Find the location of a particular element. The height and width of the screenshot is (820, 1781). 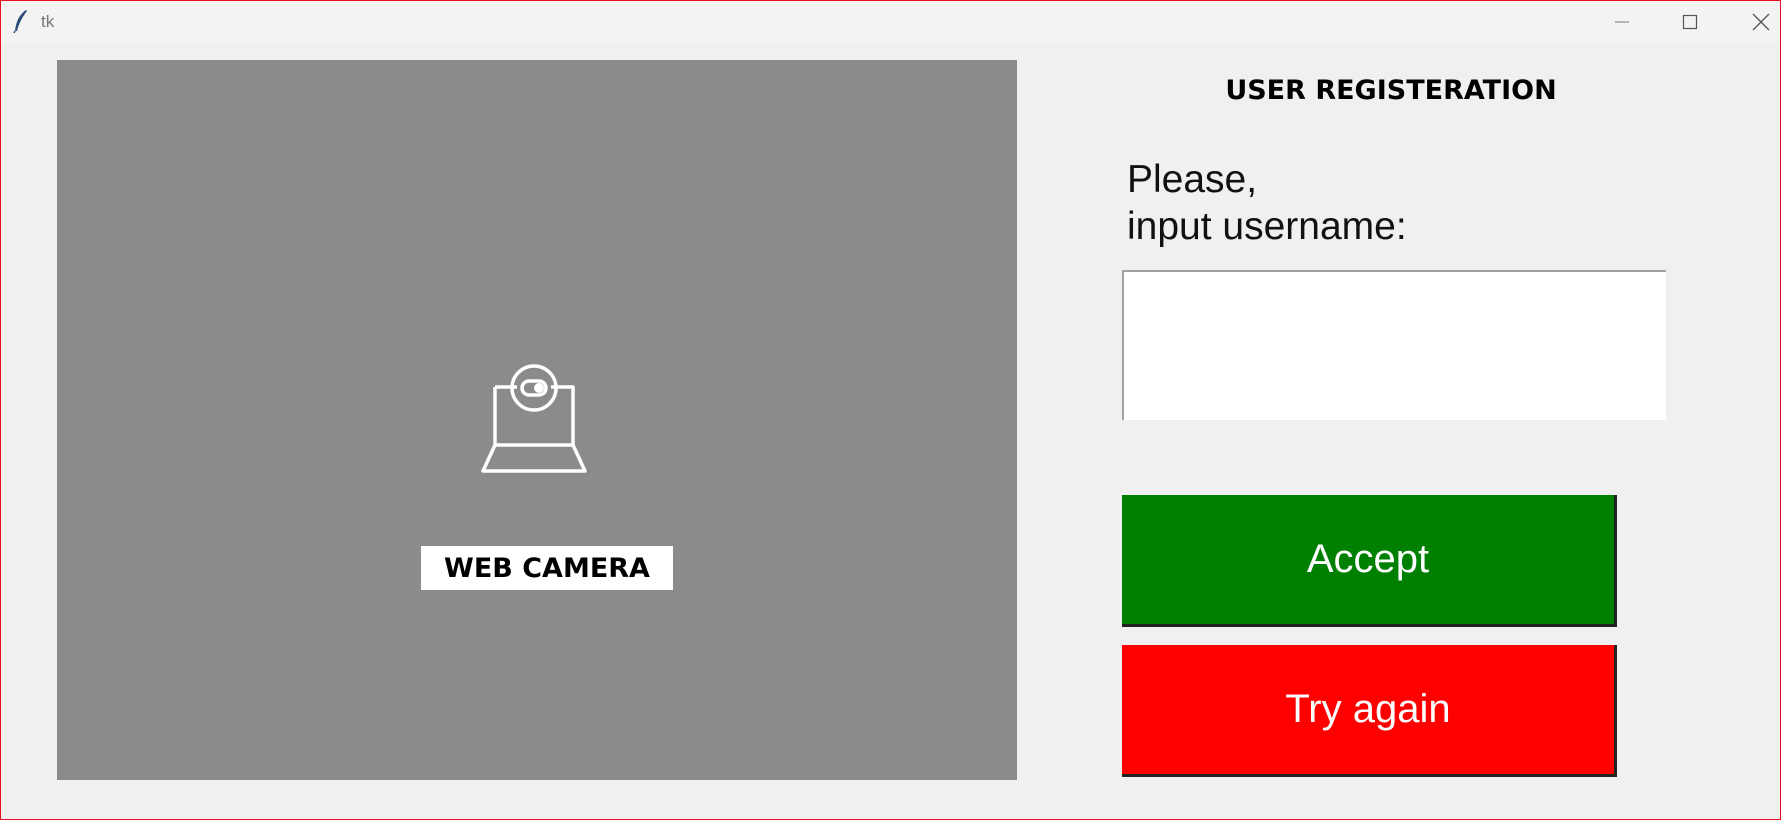

minimize-icon is located at coordinates (1622, 21).